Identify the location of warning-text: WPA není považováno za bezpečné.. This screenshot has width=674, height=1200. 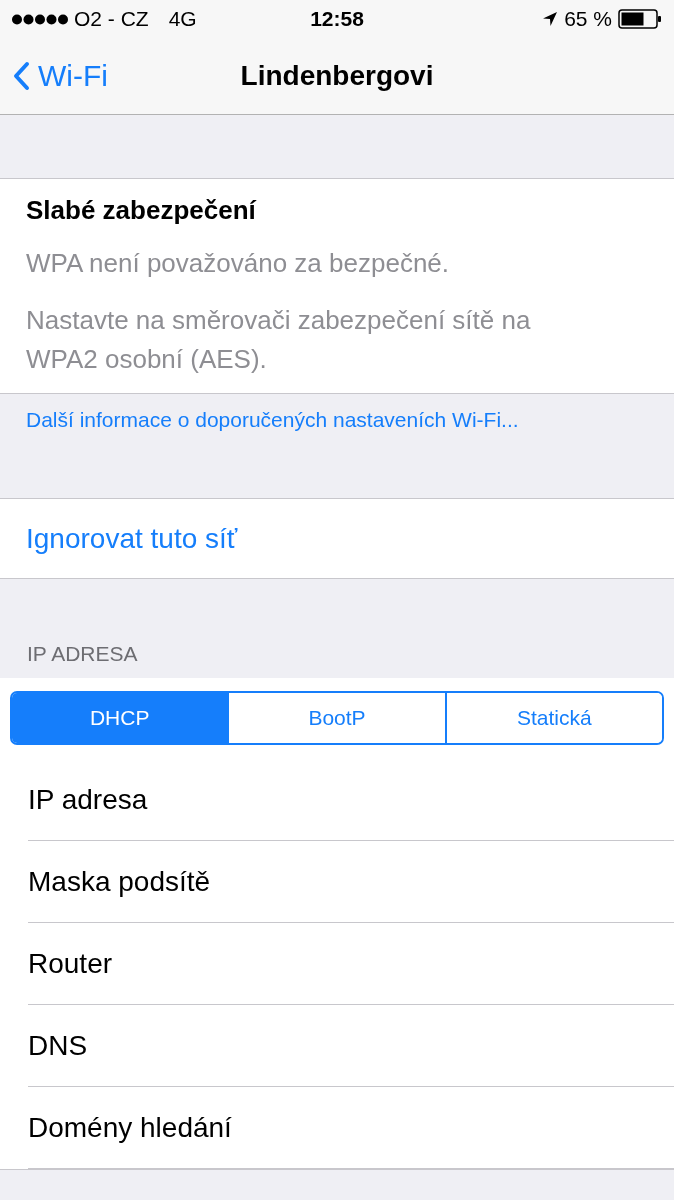
(238, 263).